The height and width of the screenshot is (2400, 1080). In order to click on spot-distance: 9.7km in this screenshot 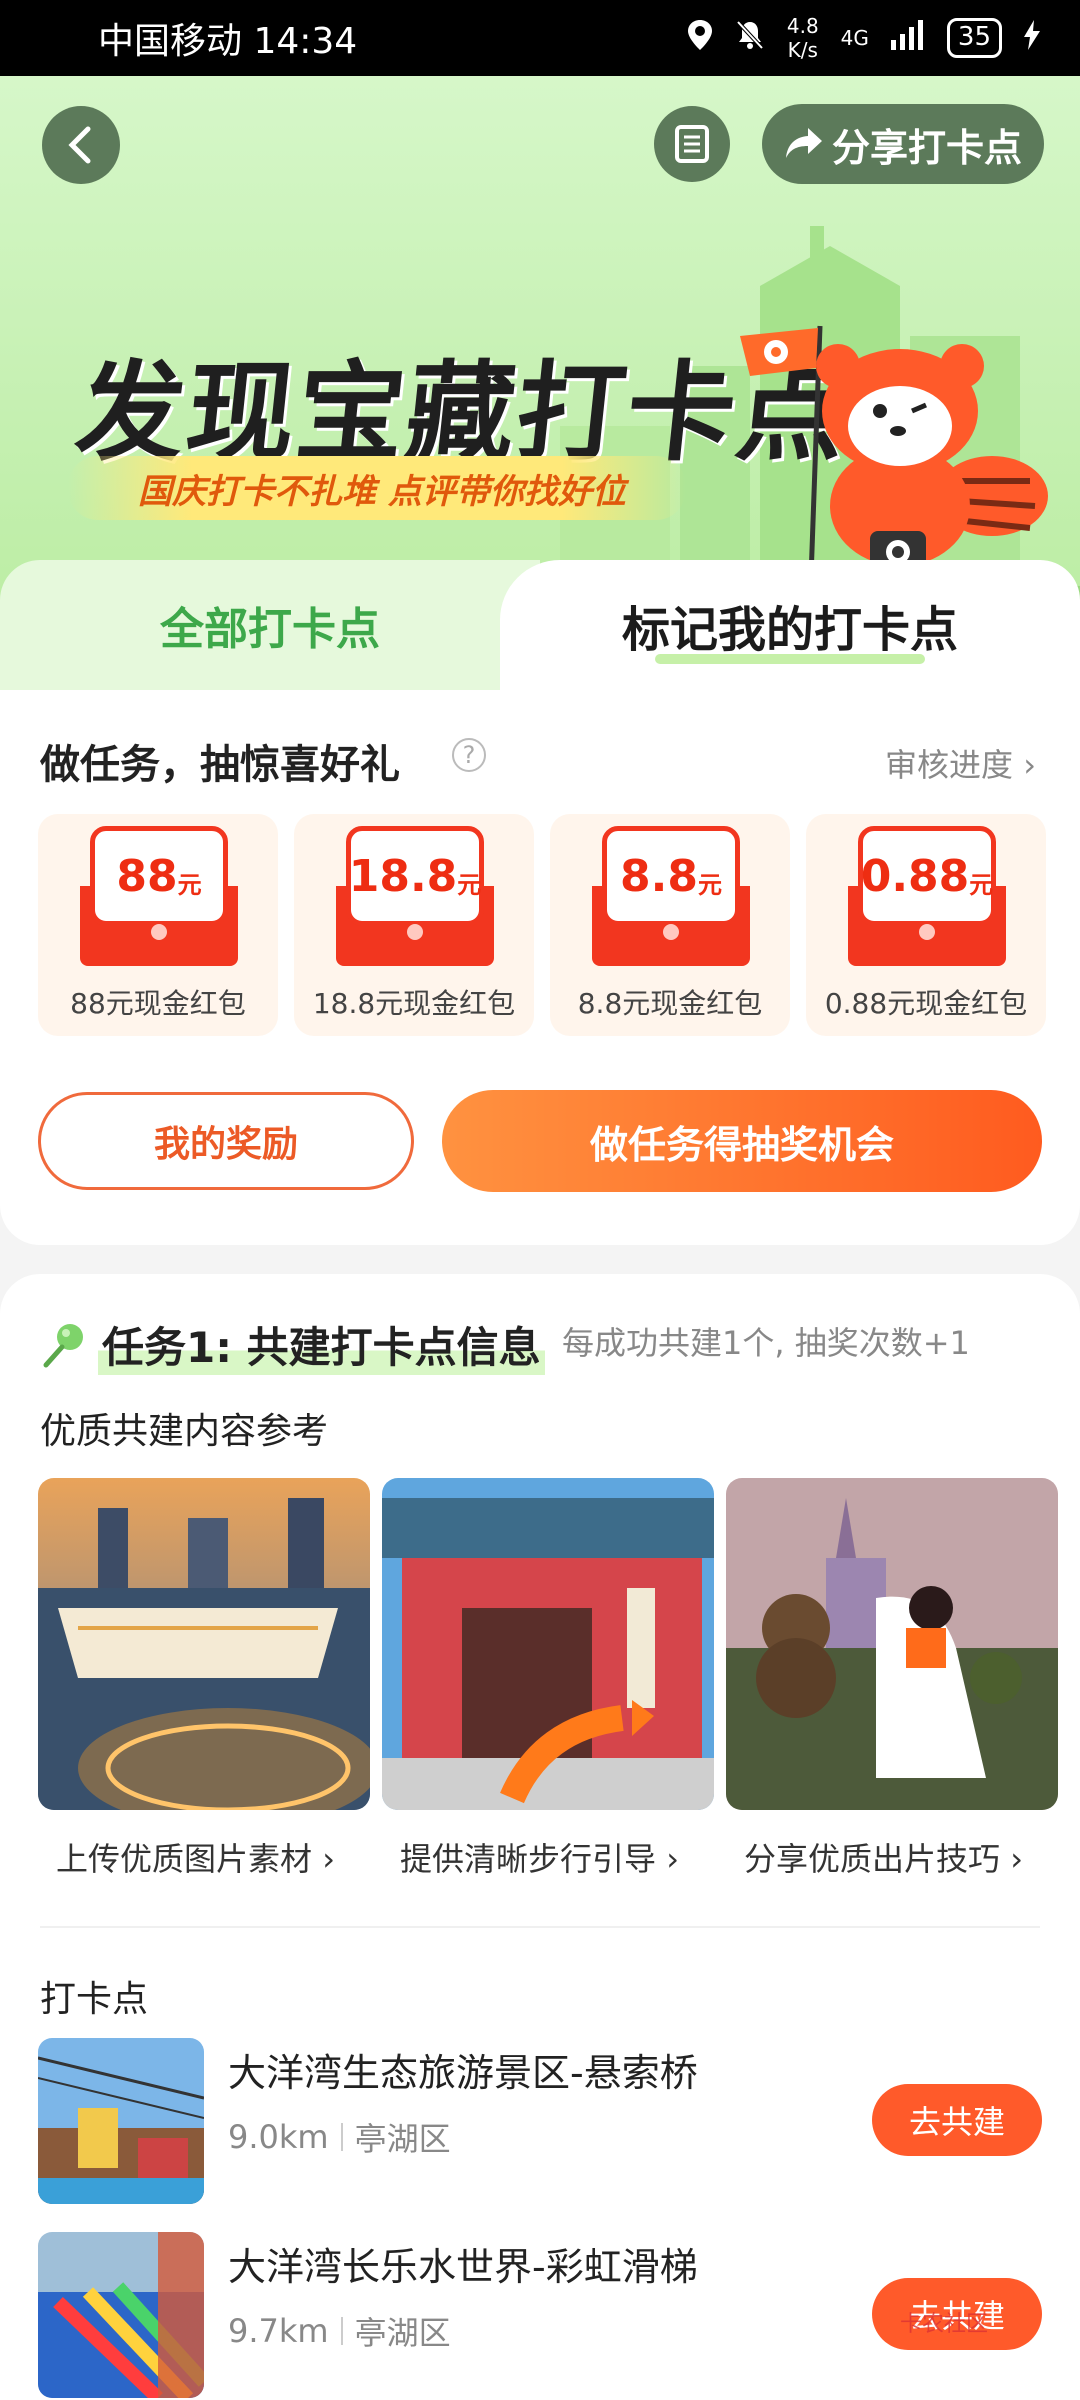, I will do `click(278, 2331)`.